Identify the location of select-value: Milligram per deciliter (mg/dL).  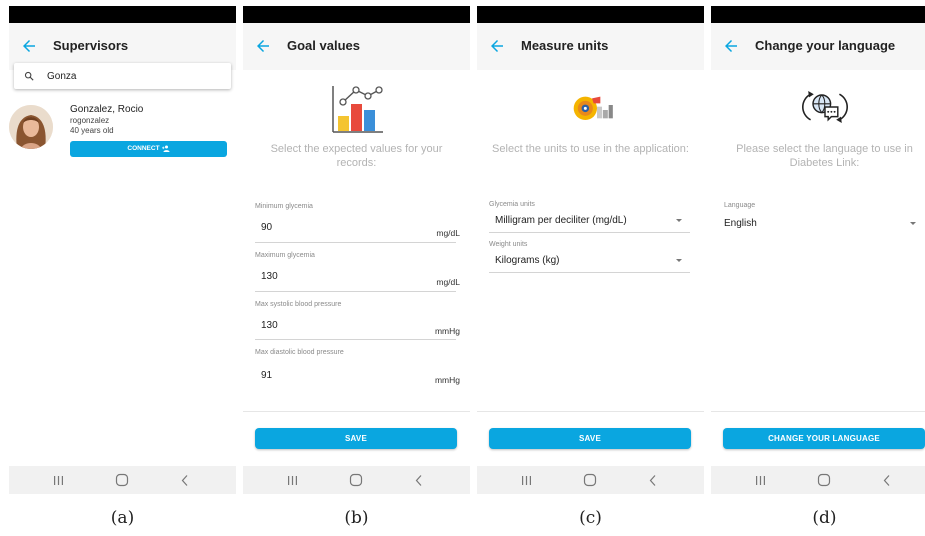
(561, 220).